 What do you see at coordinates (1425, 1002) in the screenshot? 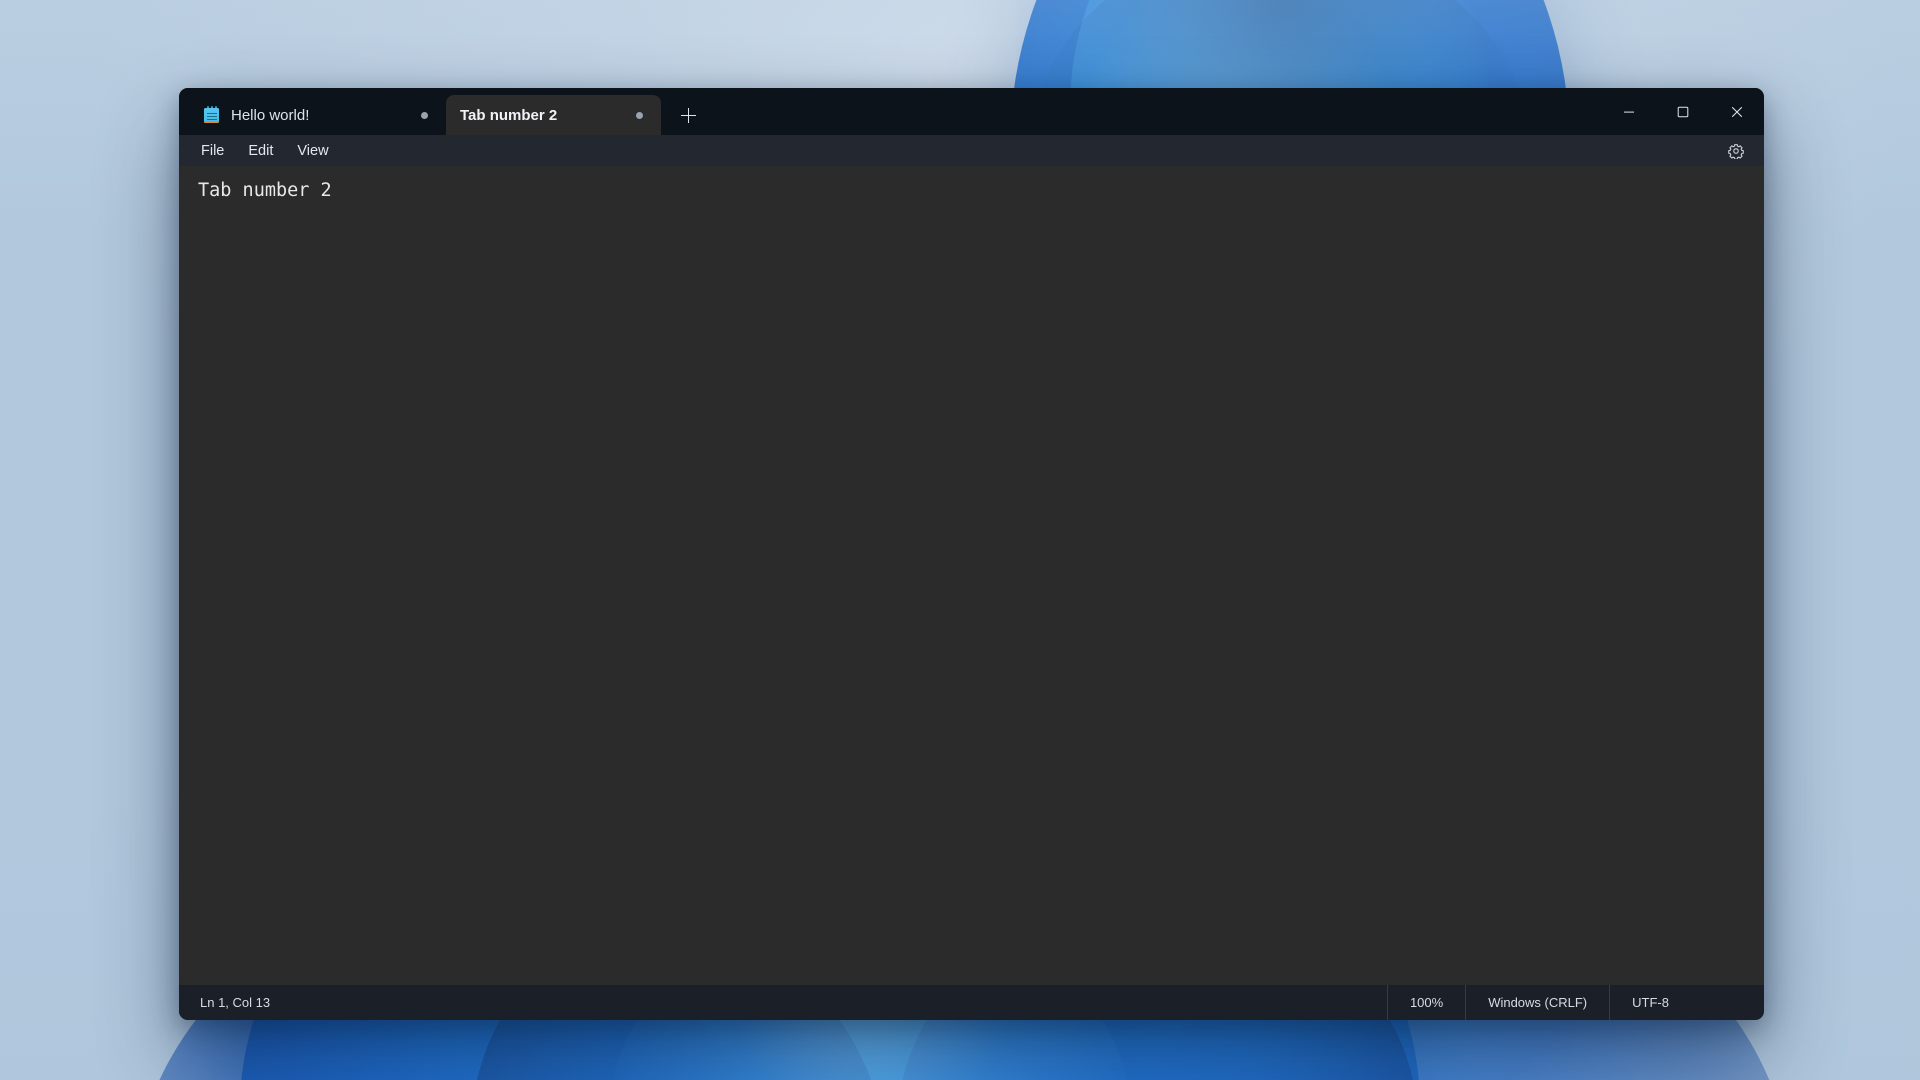
I see `status-zoom: 100%` at bounding box center [1425, 1002].